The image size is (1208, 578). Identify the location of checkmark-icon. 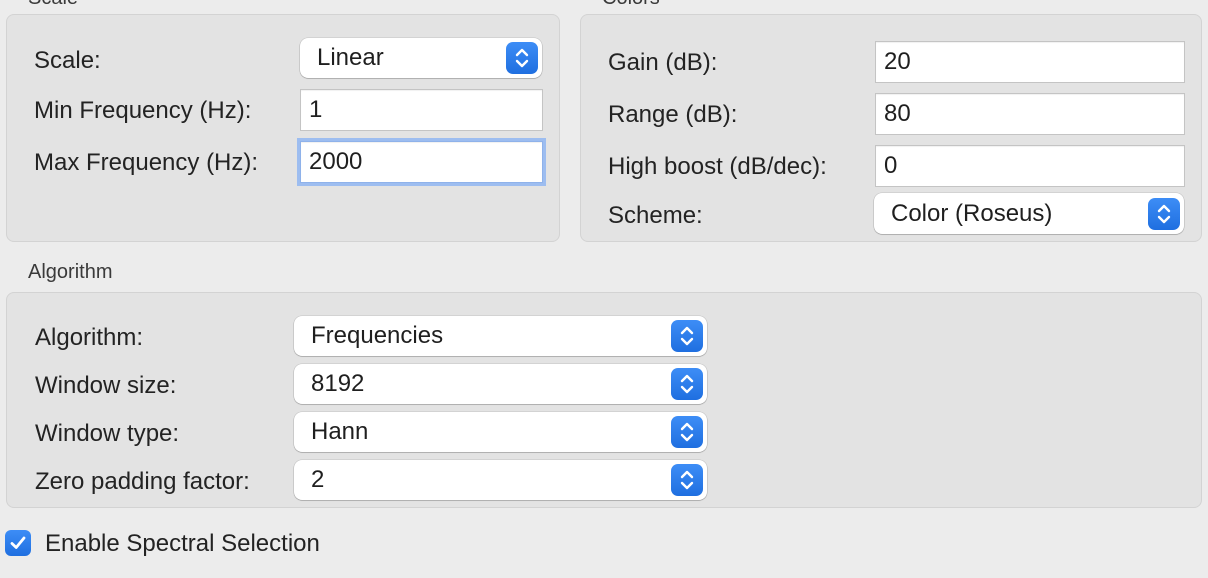
(18, 542).